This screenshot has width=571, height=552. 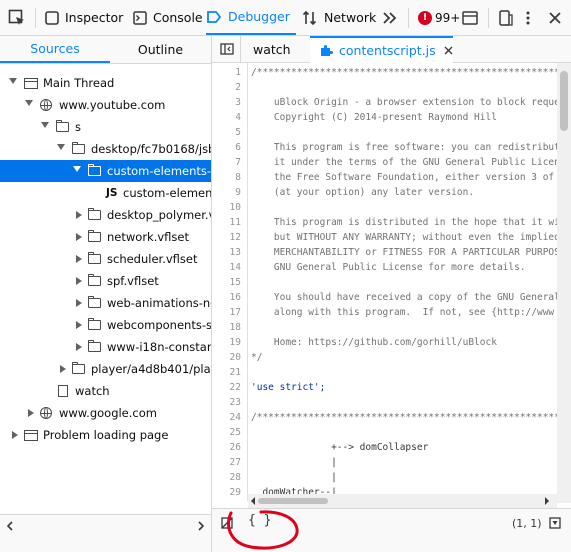 I want to click on devtools-toolbar: Inspector Console Debugger Network ! 99+, so click(x=285, y=18).